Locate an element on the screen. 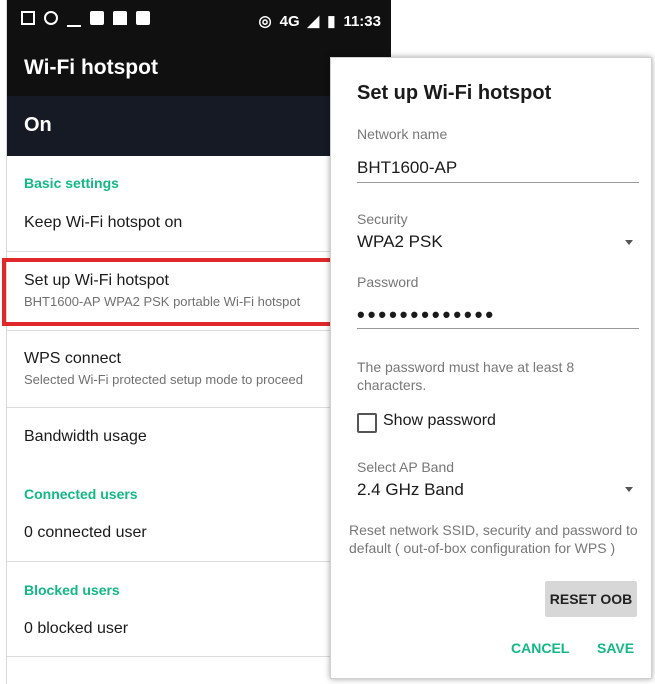 The image size is (655, 684). reset-oob-button: RESET OOB is located at coordinates (591, 599).